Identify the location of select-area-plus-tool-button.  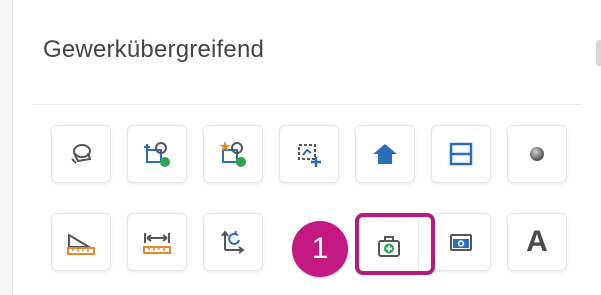
(309, 154).